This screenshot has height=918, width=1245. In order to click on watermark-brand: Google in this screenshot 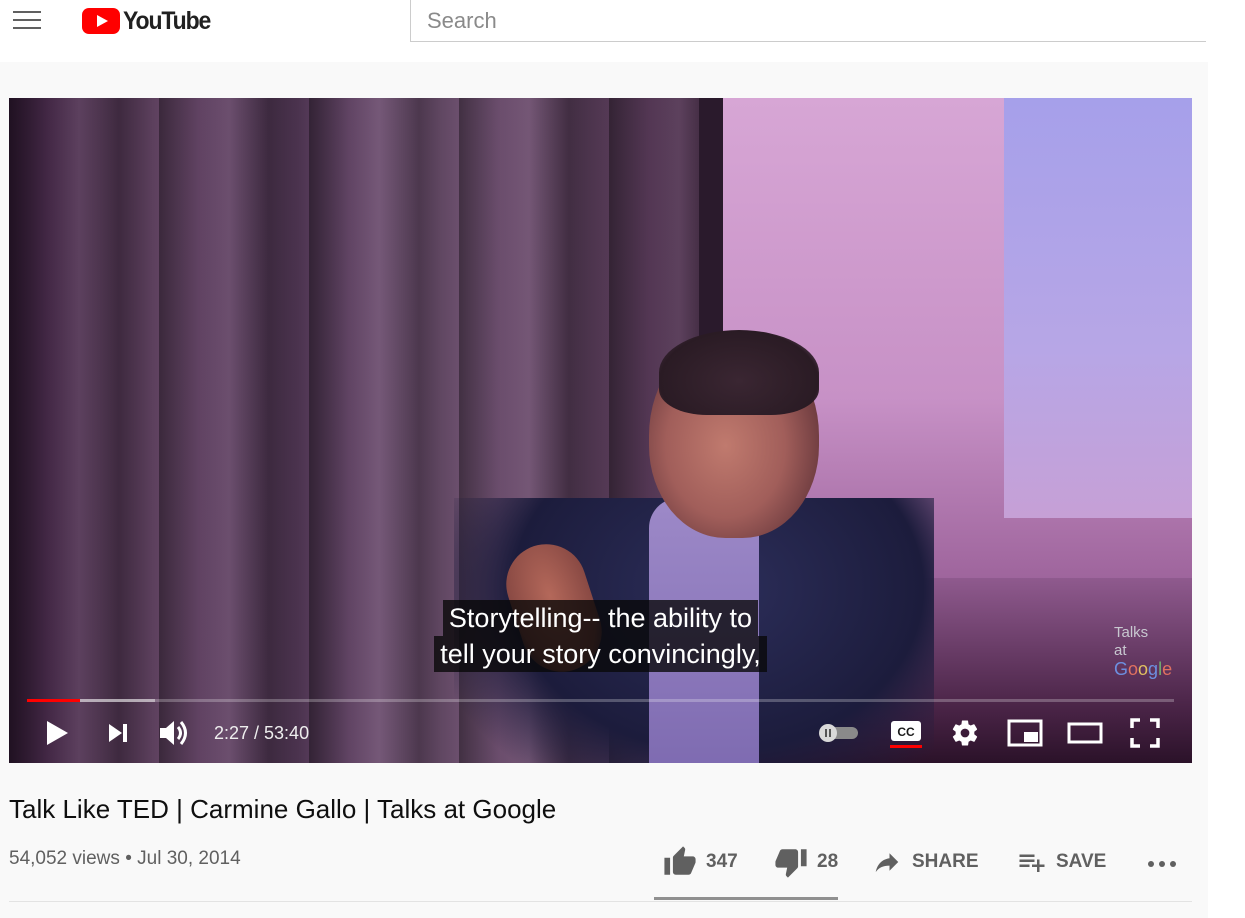, I will do `click(1149, 669)`.